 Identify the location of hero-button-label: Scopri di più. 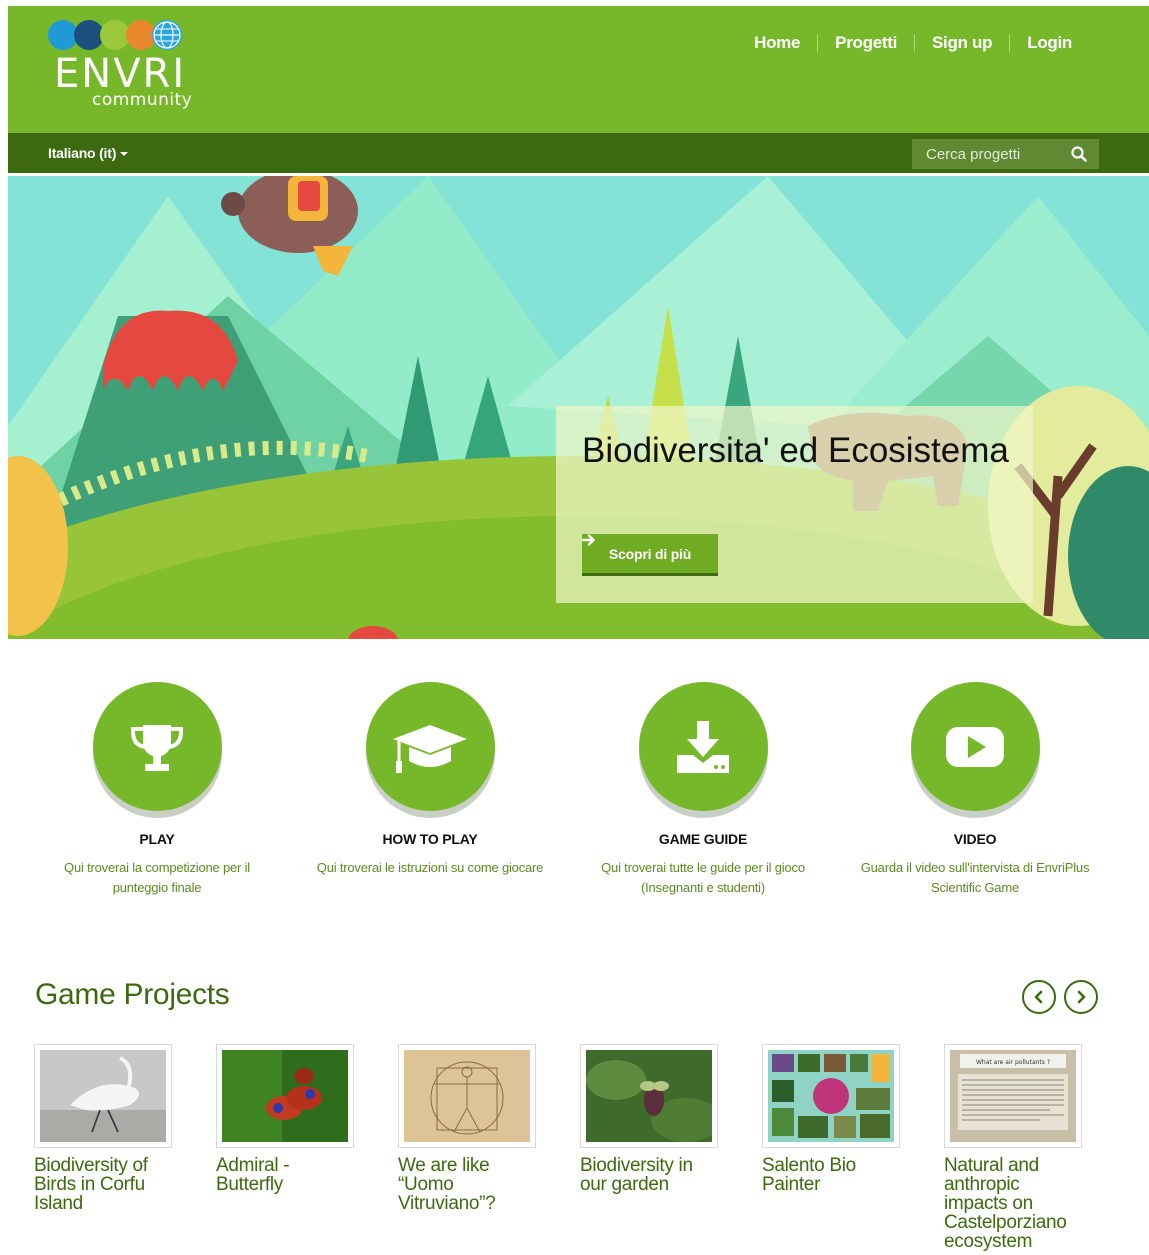
(650, 553).